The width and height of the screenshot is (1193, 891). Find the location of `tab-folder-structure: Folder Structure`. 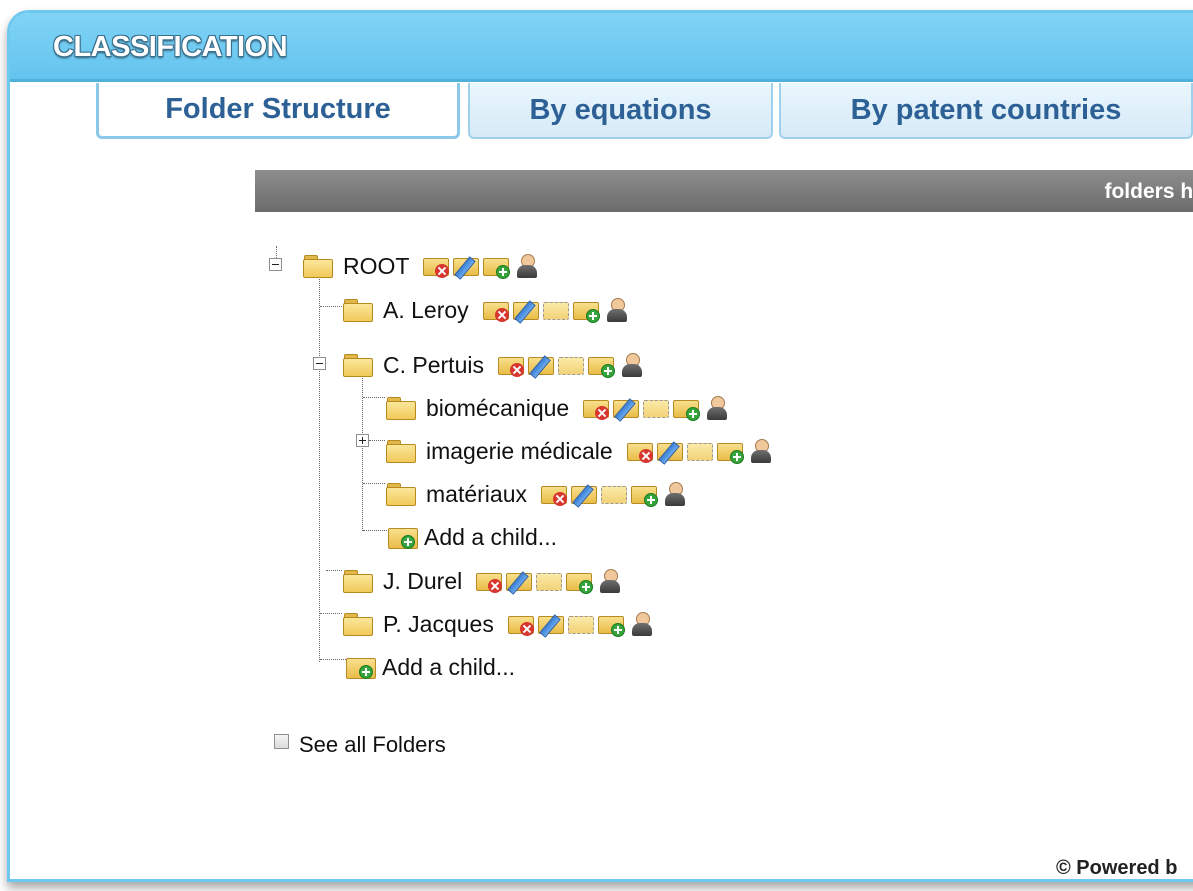

tab-folder-structure: Folder Structure is located at coordinates (278, 111).